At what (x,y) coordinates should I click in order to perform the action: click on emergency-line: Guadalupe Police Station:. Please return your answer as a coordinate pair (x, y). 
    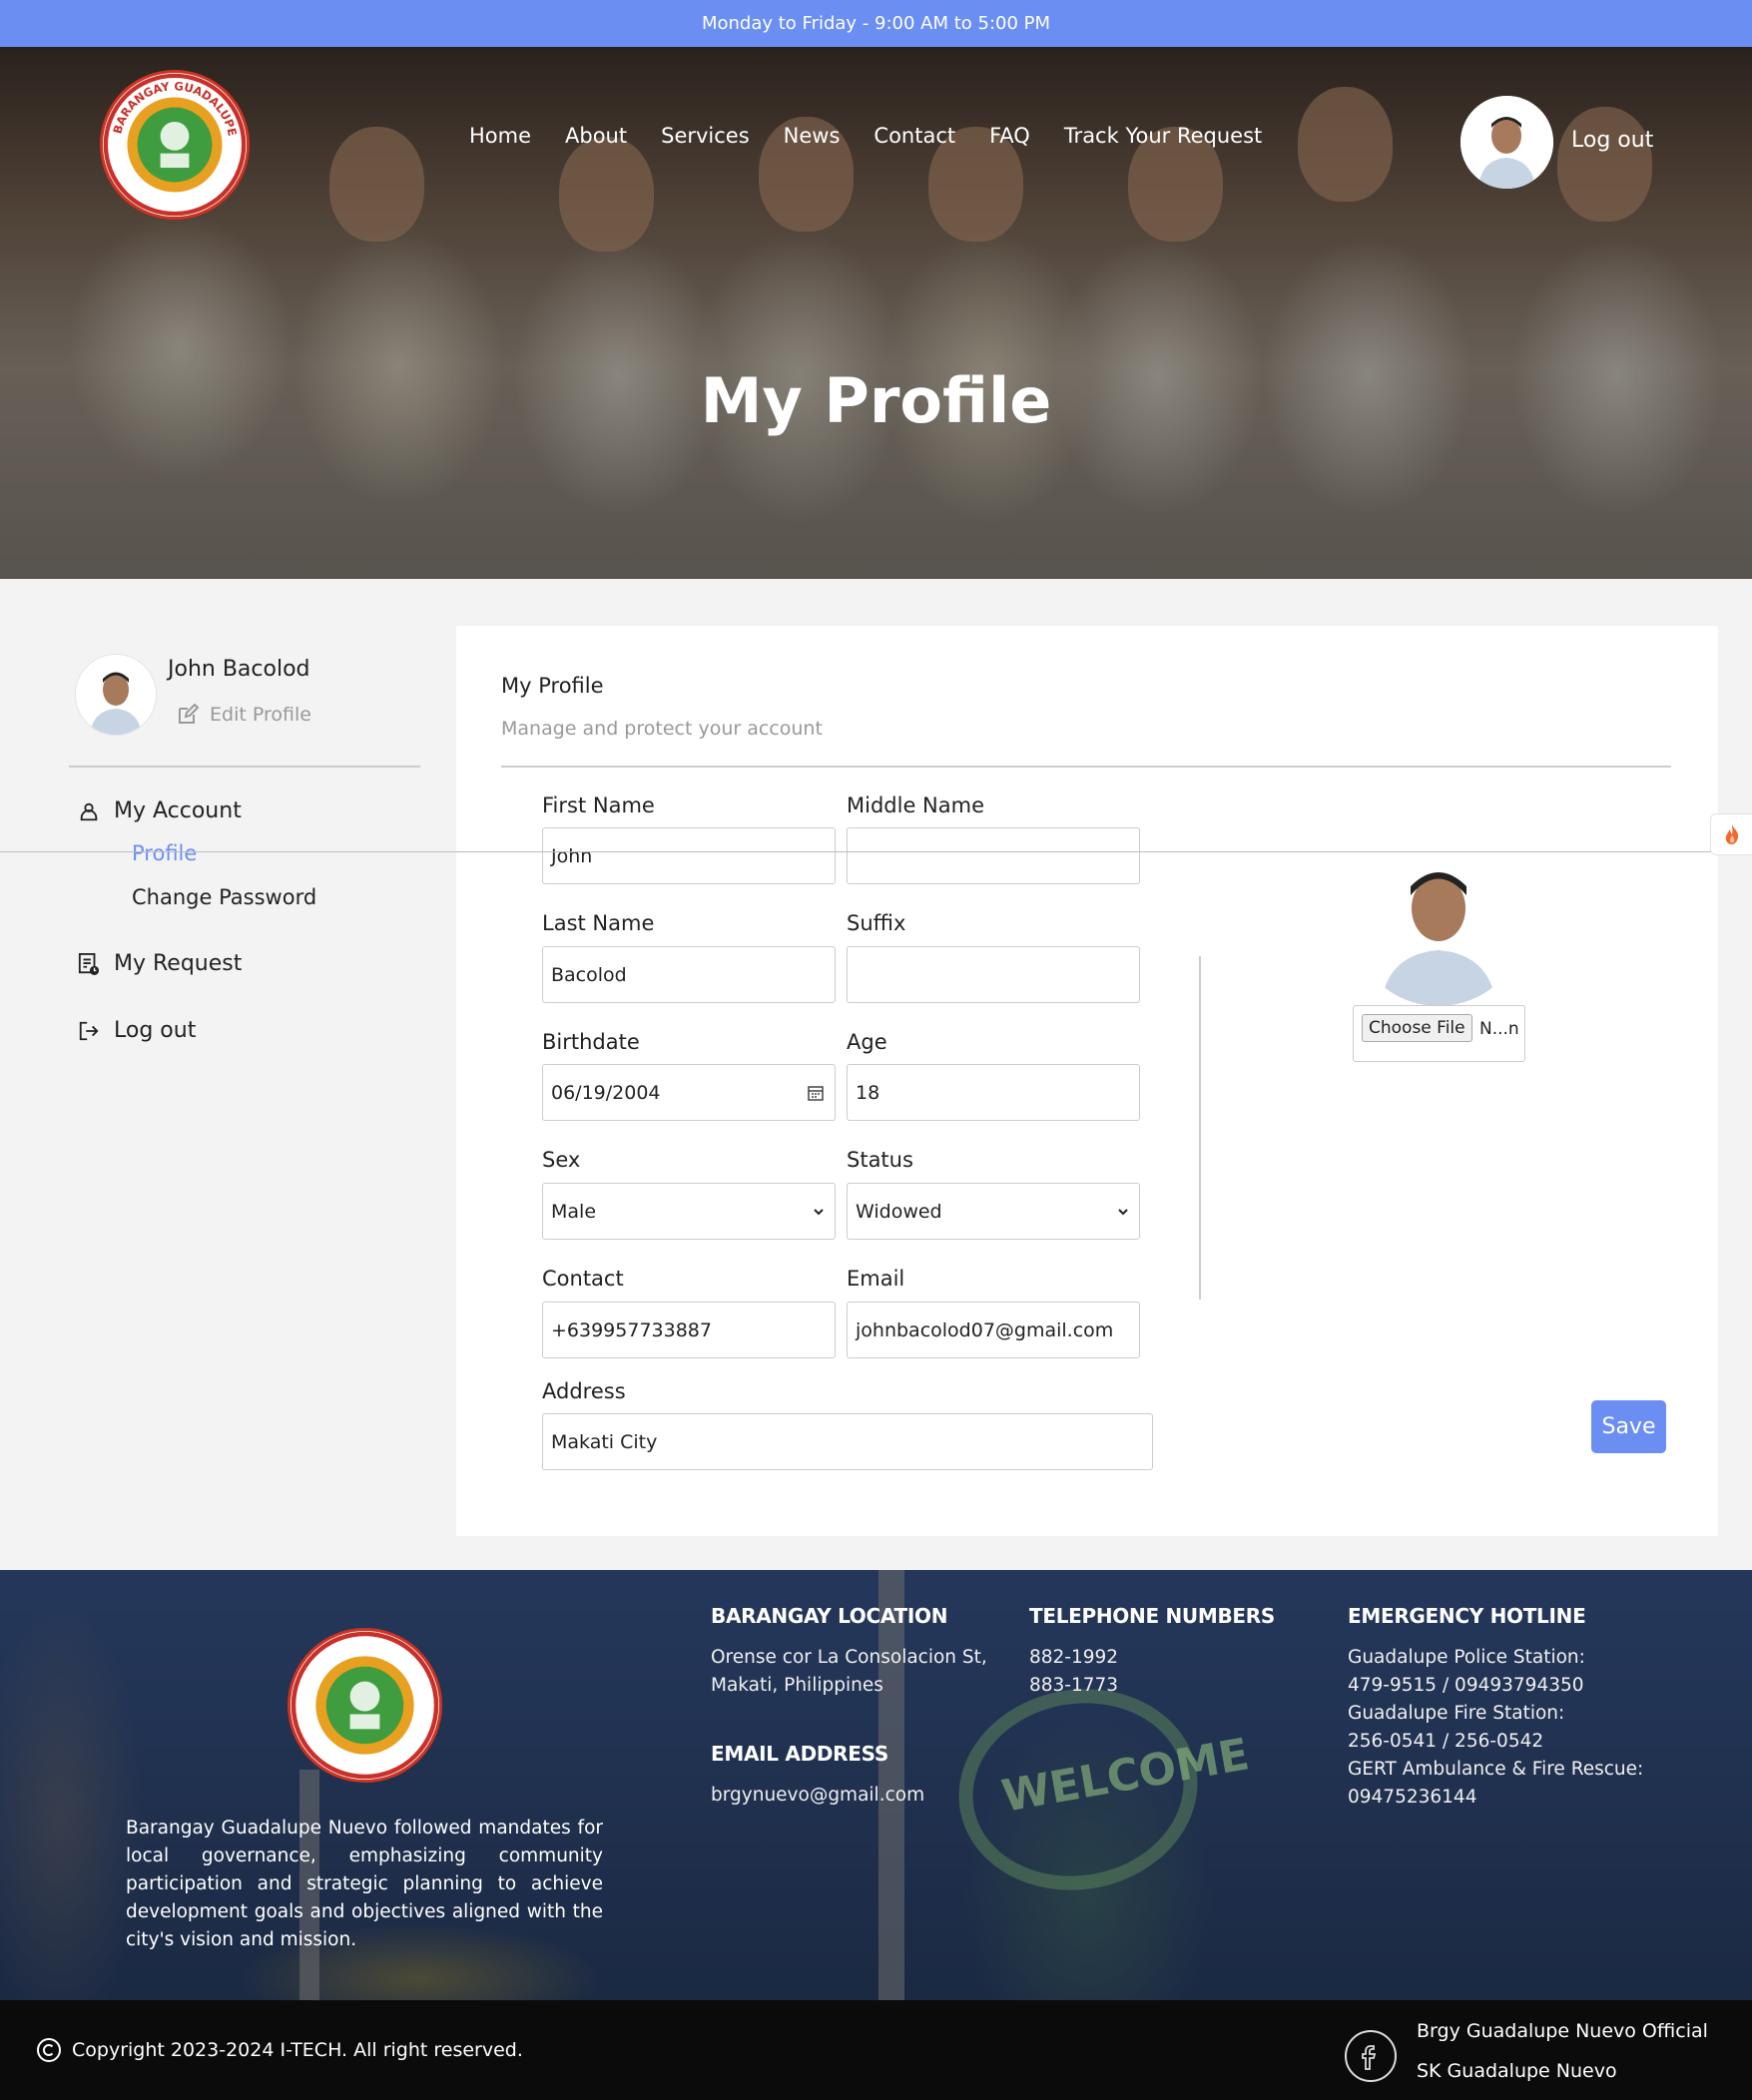
    Looking at the image, I should click on (1466, 1657).